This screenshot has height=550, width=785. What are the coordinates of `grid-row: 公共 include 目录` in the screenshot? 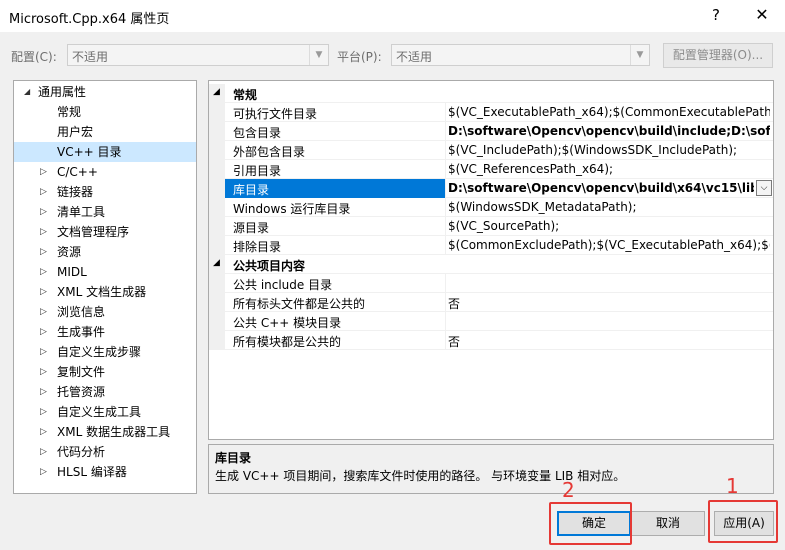 It's located at (491, 283).